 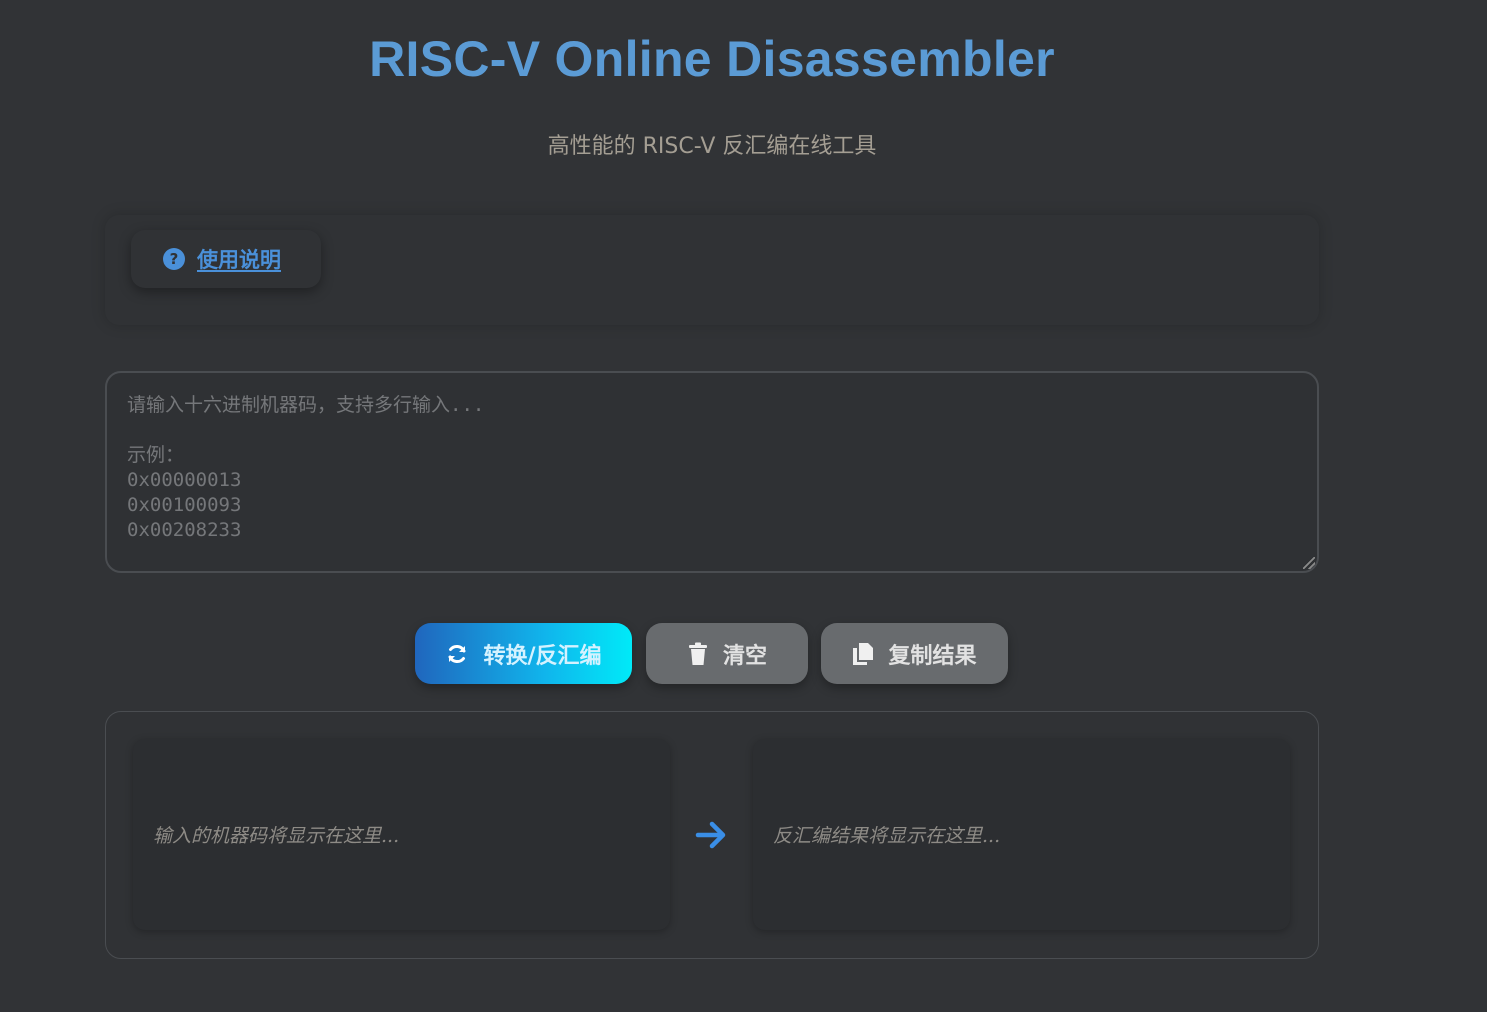 What do you see at coordinates (744, 656) in the screenshot?
I see `clear-button-label: 清空` at bounding box center [744, 656].